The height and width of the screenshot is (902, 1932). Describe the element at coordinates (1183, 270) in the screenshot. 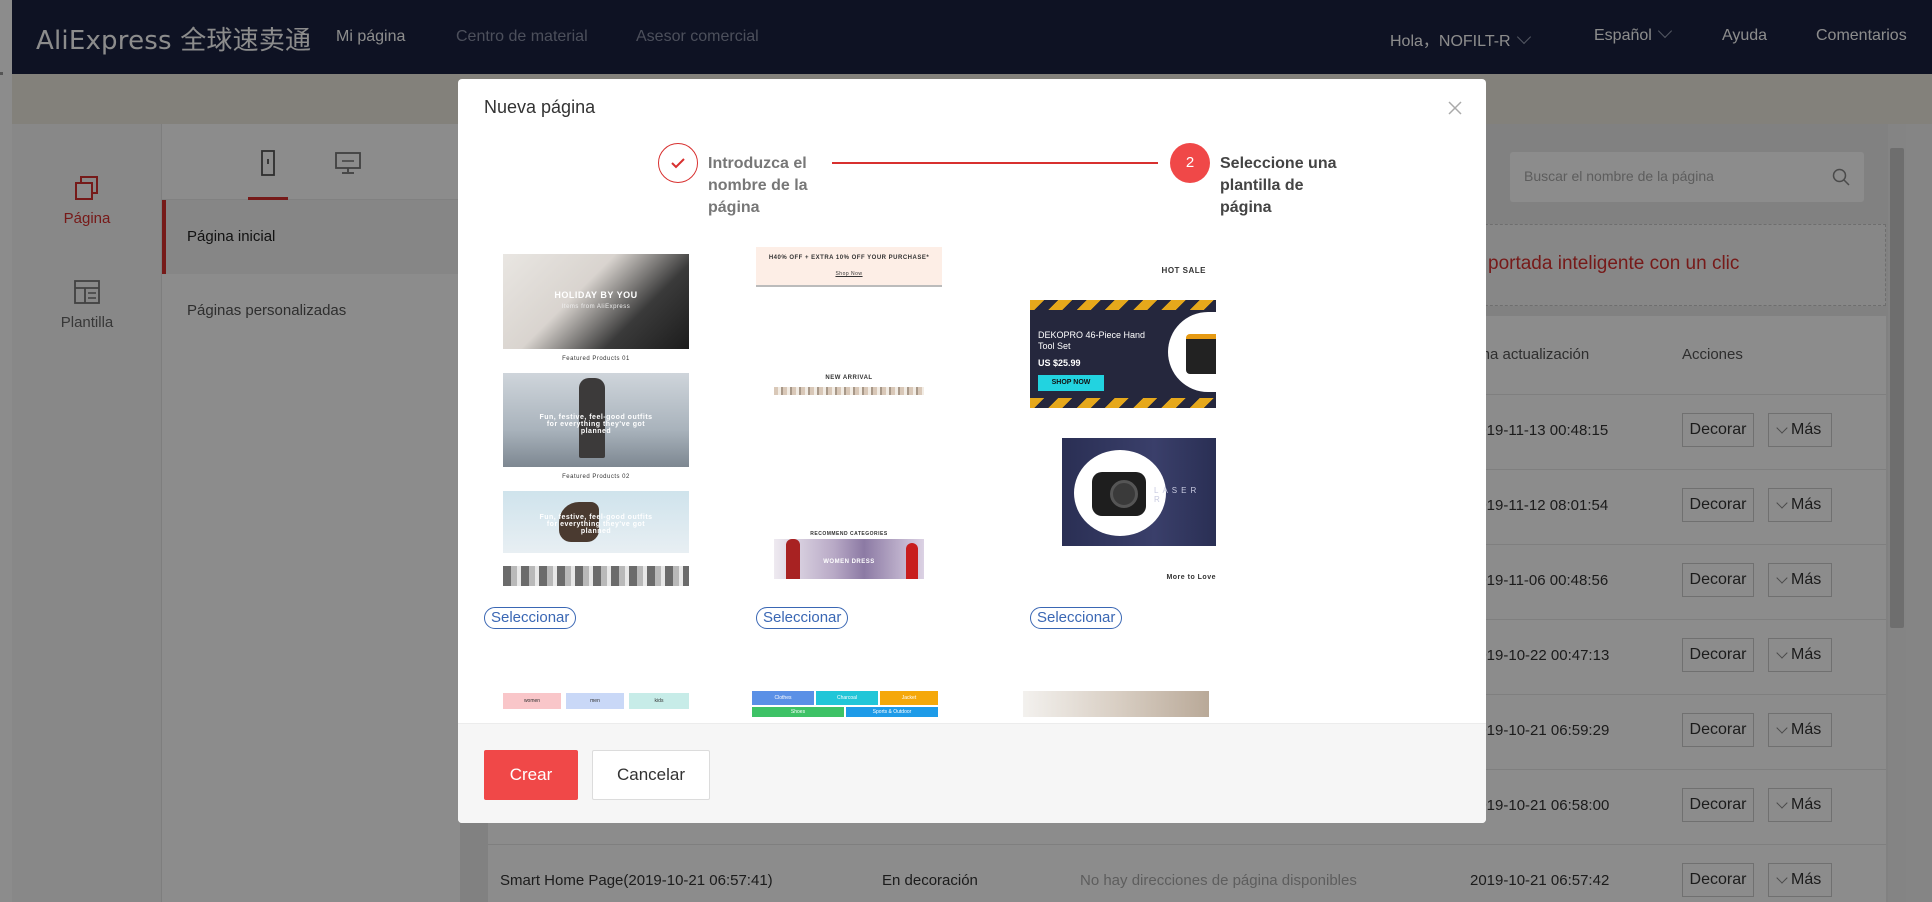

I see `section-label: HOT SALE` at that location.